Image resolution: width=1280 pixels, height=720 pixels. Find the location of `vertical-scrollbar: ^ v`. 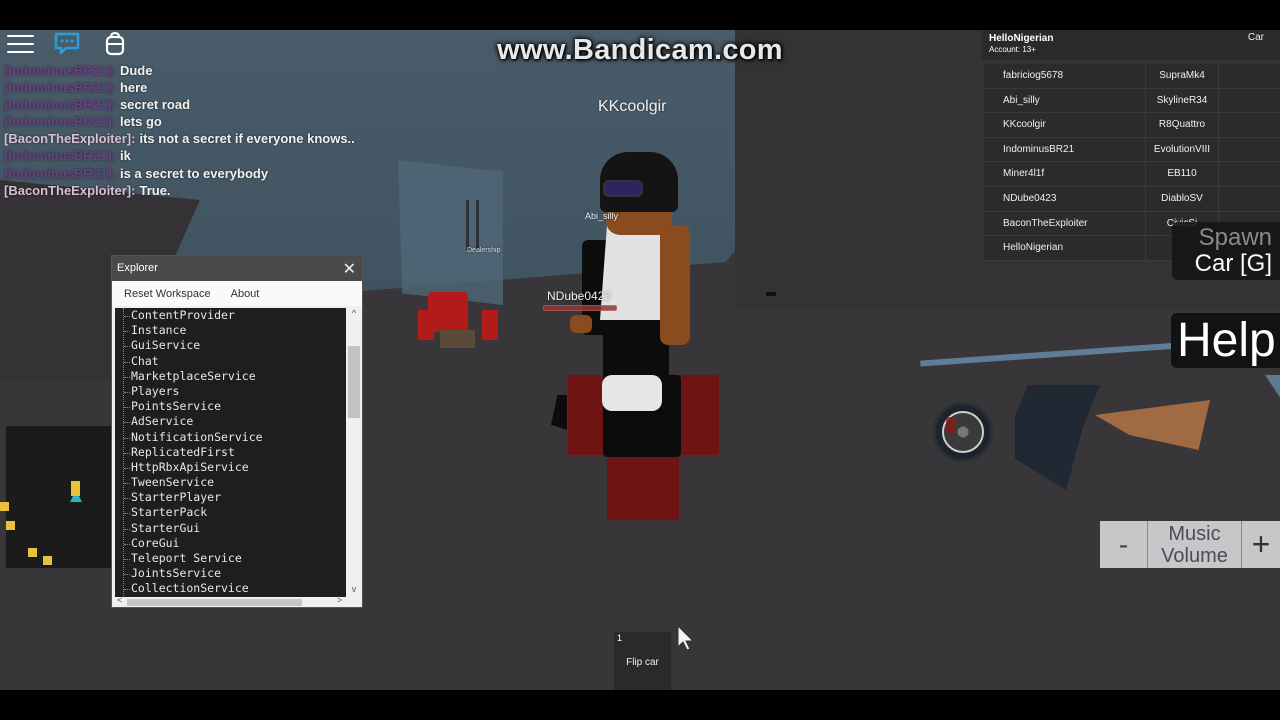

vertical-scrollbar: ^ v is located at coordinates (354, 453).